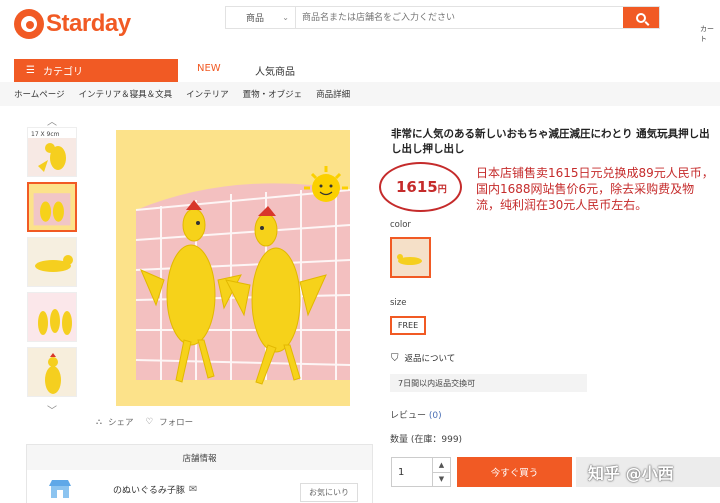  What do you see at coordinates (550, 141) in the screenshot?
I see `product-title: 非常に人気のある新しいおもちゃ減圧減圧にわとり 通気玩具押し出し出し押し出し` at bounding box center [550, 141].